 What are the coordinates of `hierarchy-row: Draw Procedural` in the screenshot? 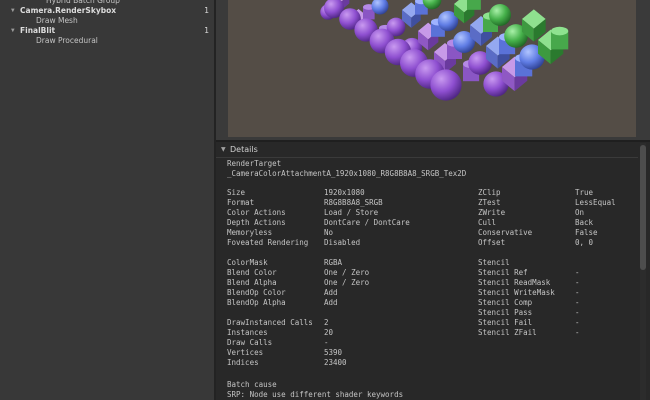 It's located at (107, 41).